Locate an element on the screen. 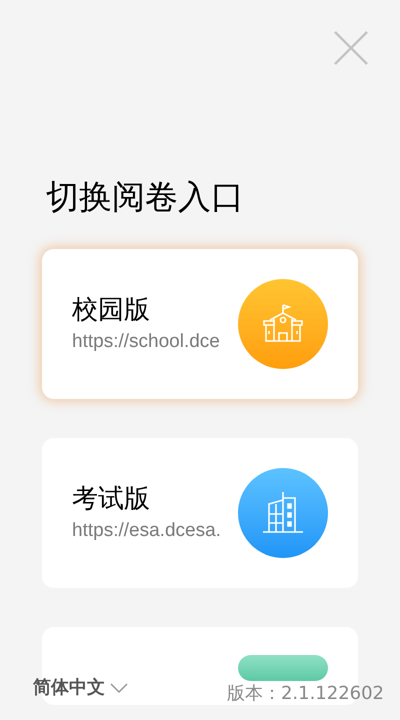  card-title: 校园版 is located at coordinates (111, 310).